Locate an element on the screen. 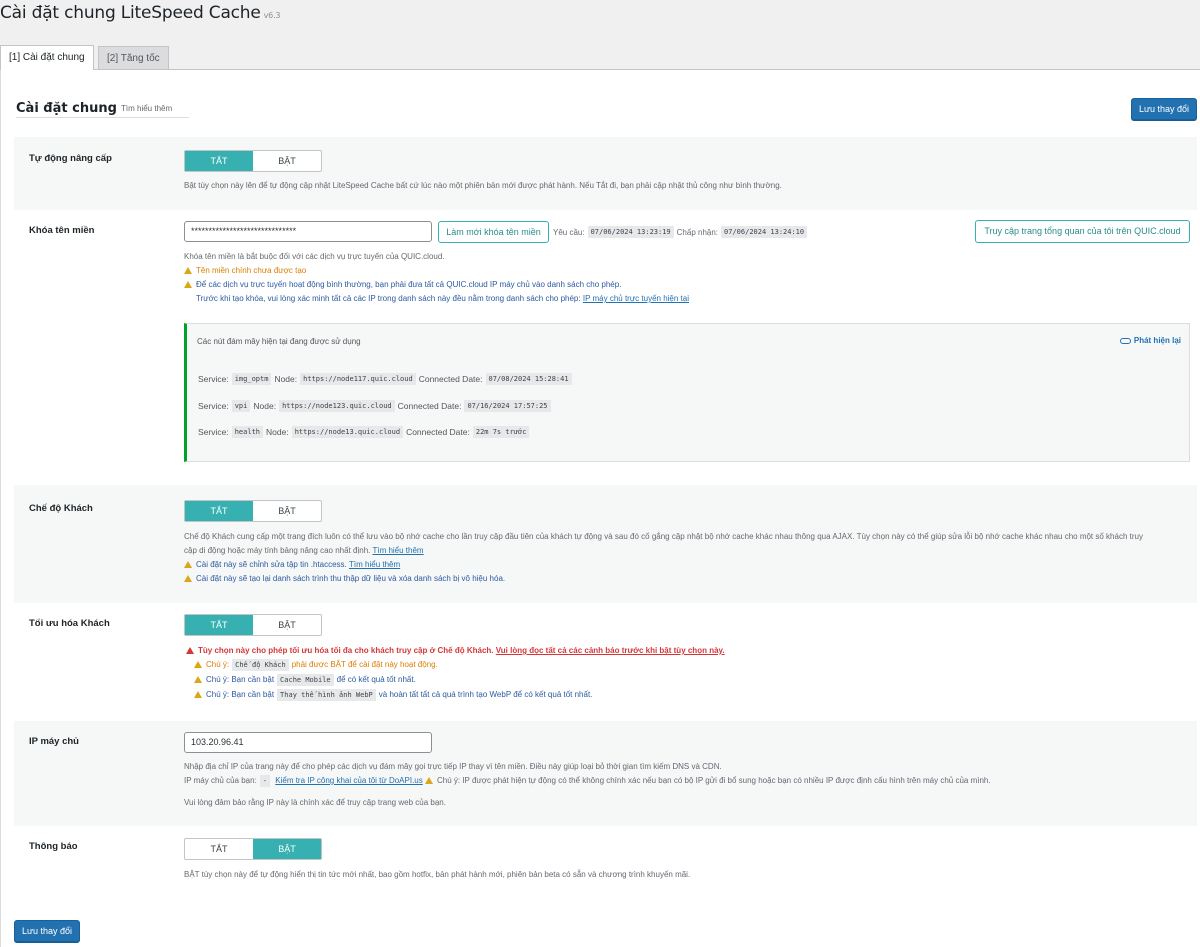 The image size is (1200, 947). auto-upgrade-label: Tự động nâng cấp is located at coordinates (70, 158).